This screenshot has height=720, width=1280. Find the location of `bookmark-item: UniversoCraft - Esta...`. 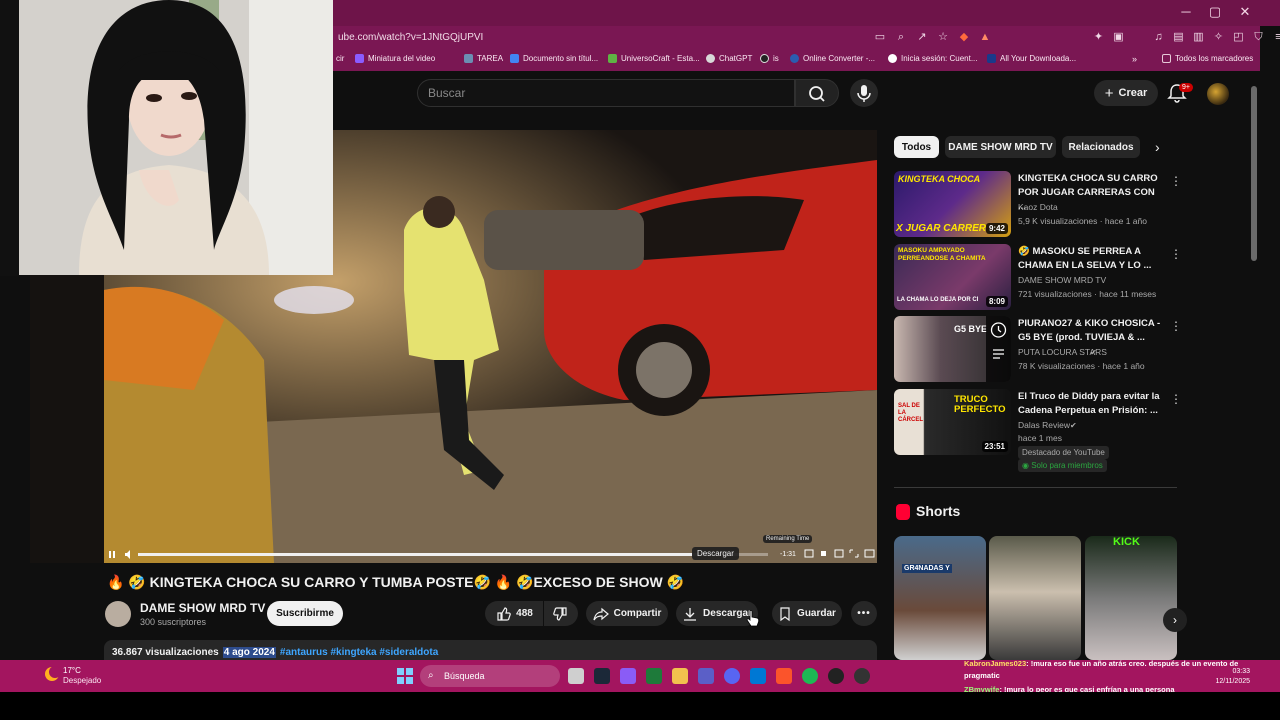

bookmark-item: UniversoCraft - Esta... is located at coordinates (654, 58).